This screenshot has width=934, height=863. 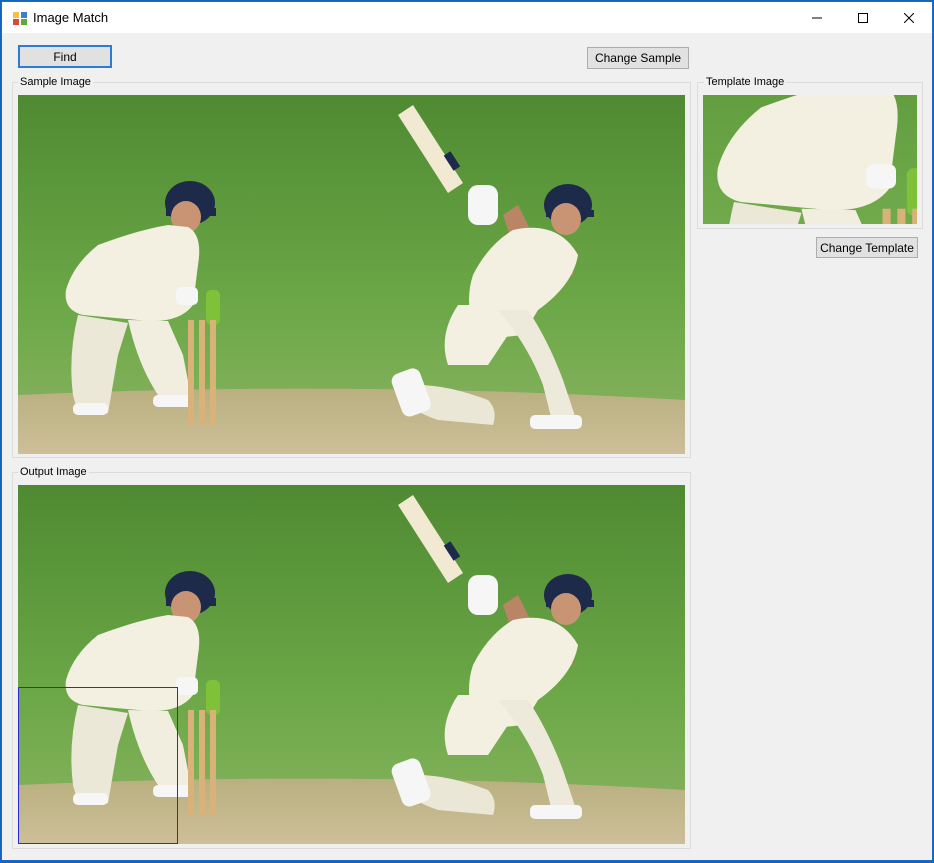 I want to click on maximize-button, so click(x=863, y=17).